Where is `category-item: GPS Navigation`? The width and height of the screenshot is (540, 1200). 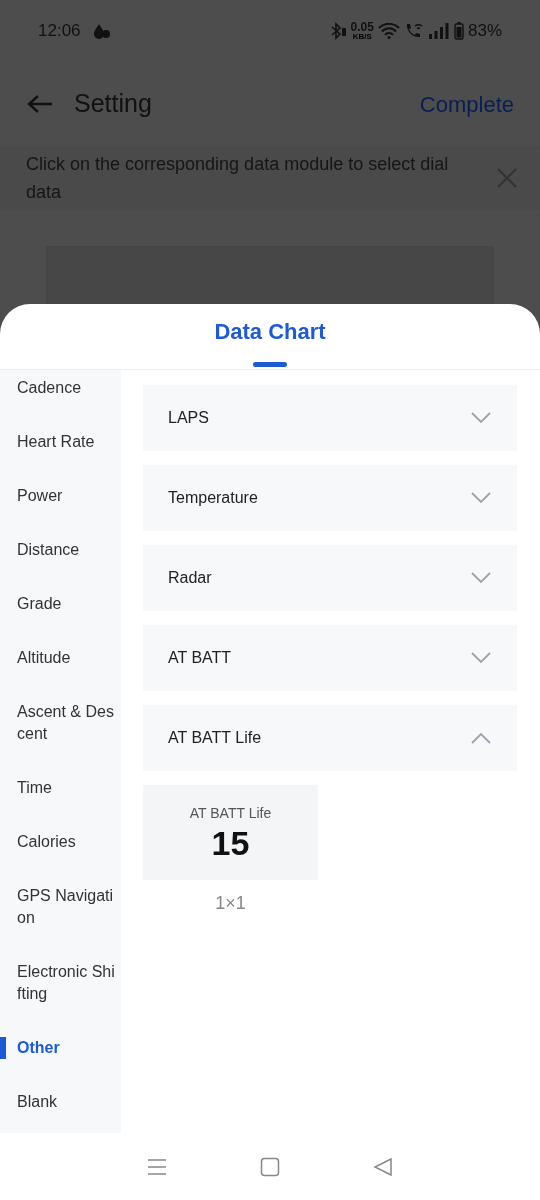 category-item: GPS Navigation is located at coordinates (60, 907).